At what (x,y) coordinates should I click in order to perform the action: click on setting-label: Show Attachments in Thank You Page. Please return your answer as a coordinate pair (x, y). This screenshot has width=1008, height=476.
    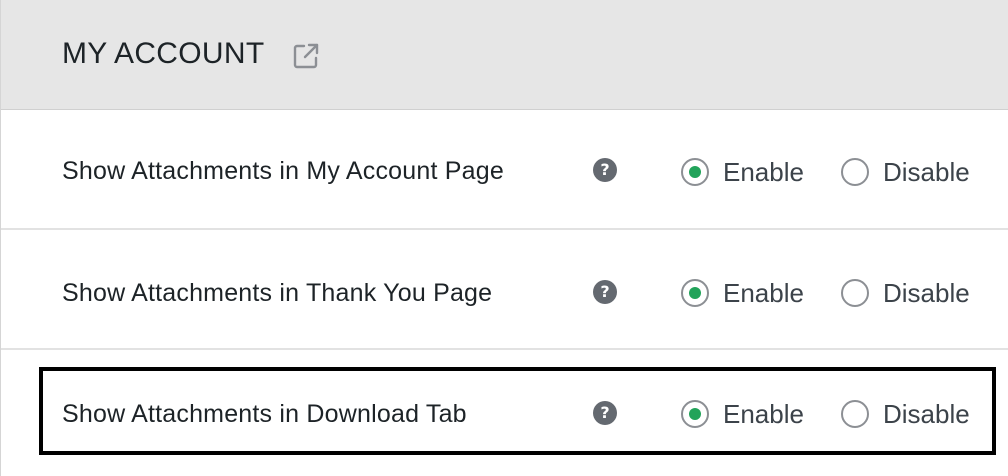
    Looking at the image, I should click on (277, 293).